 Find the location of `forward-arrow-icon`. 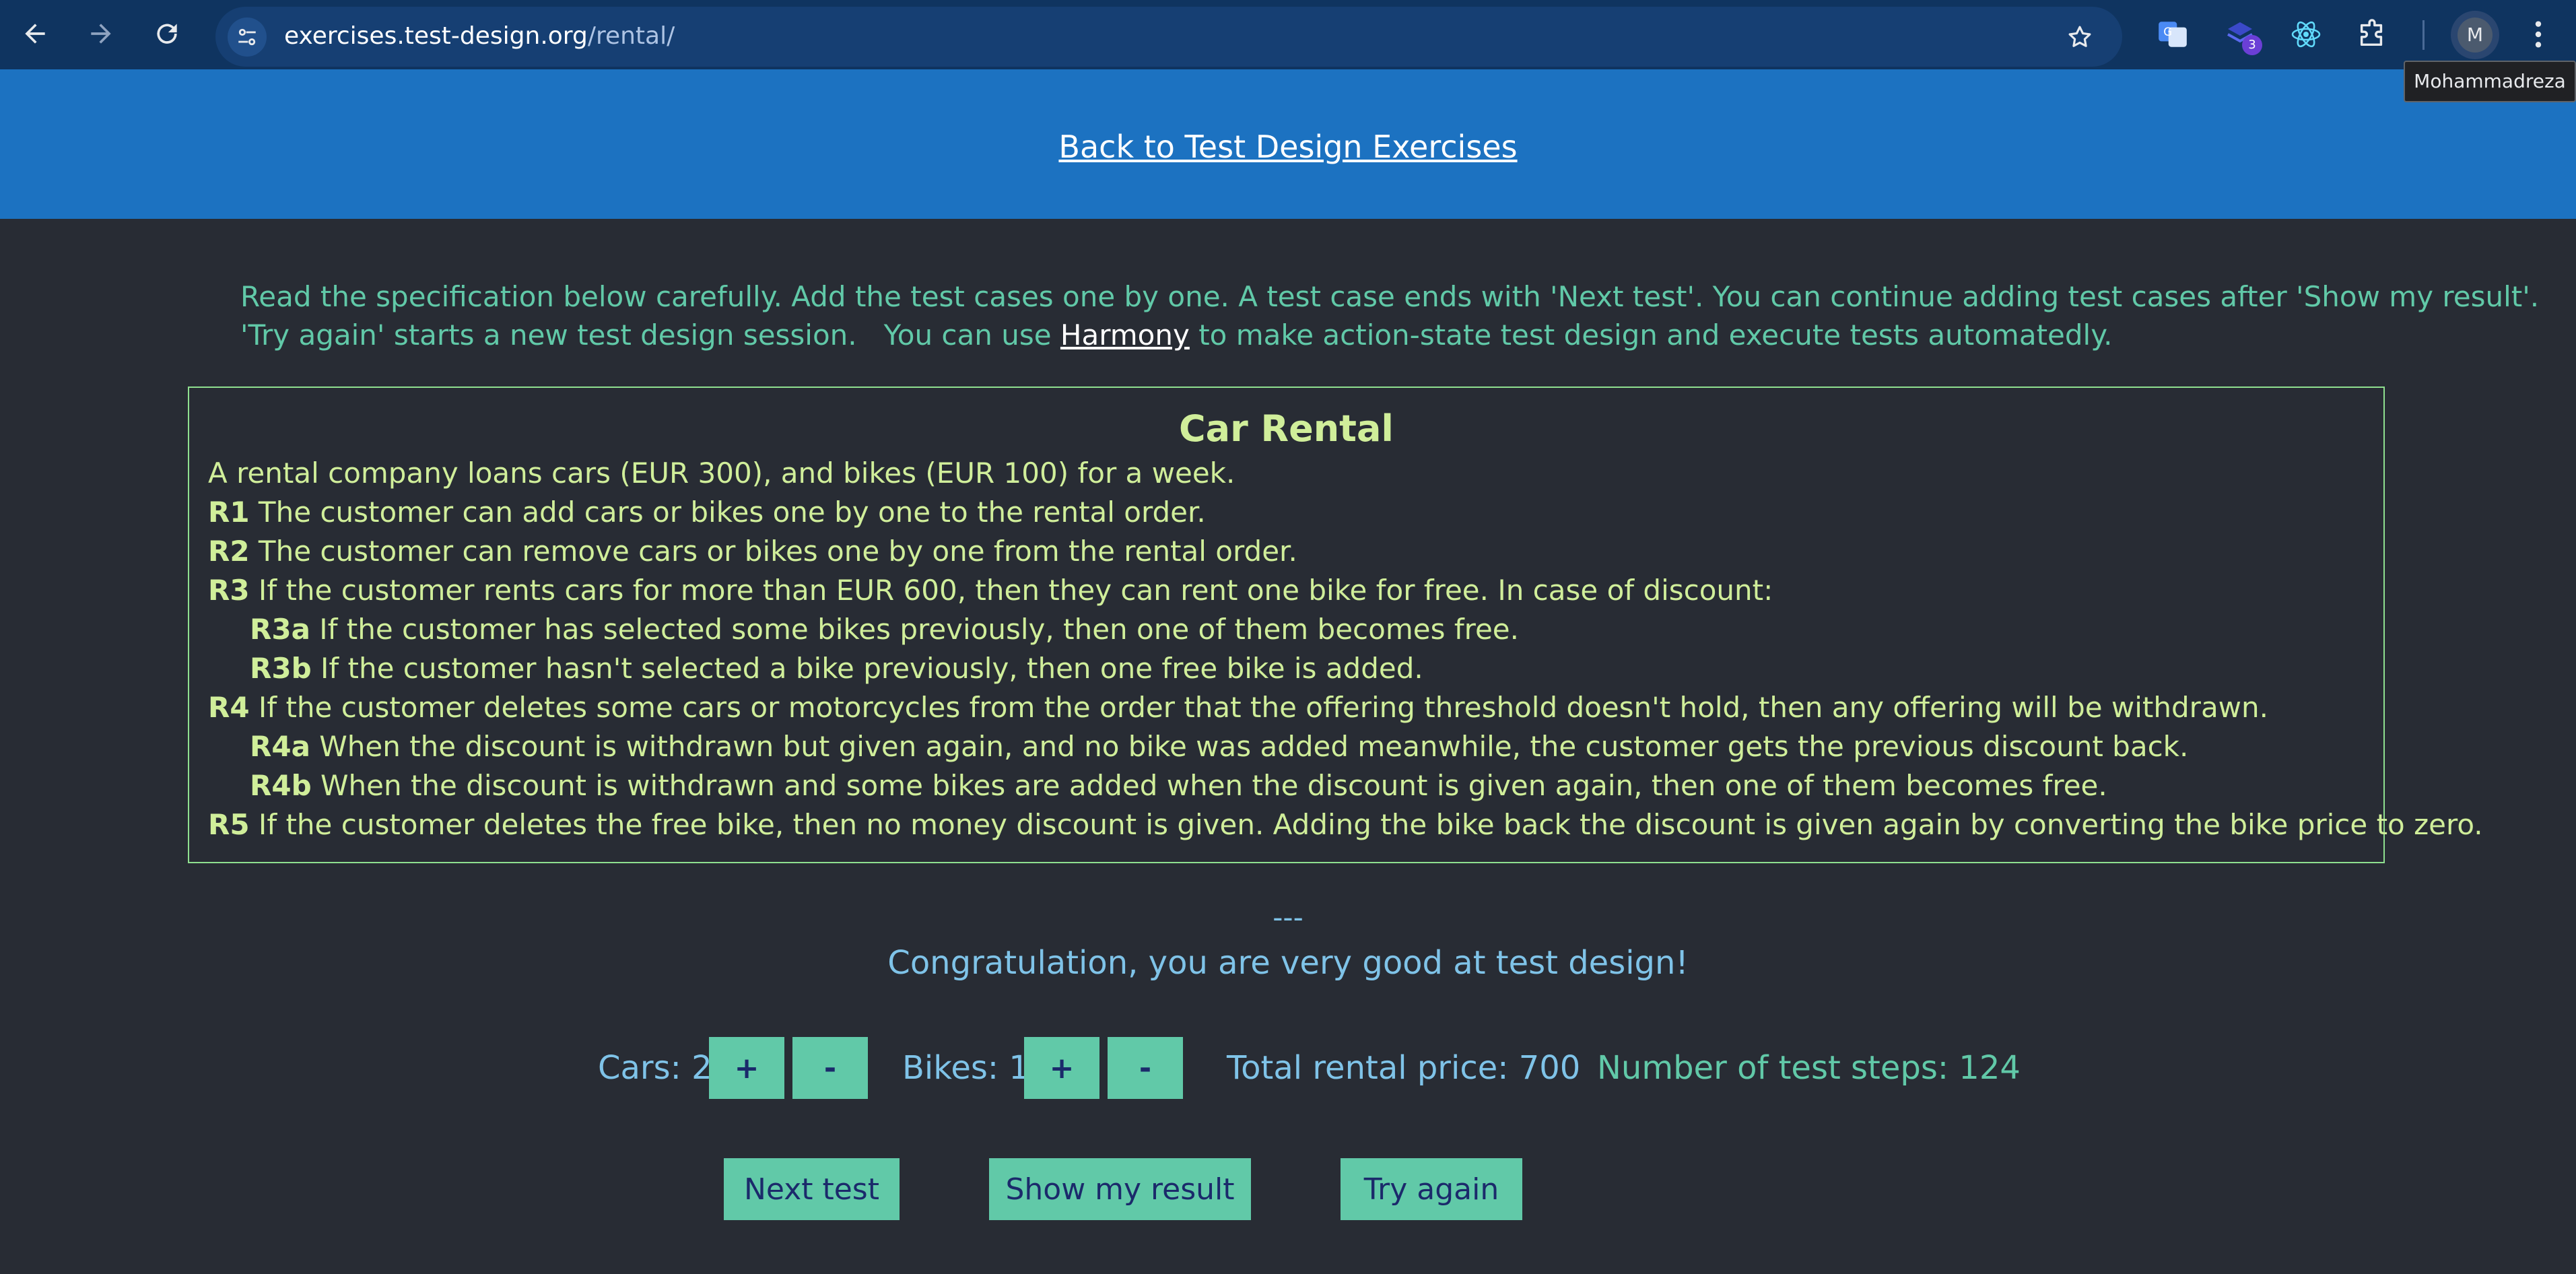

forward-arrow-icon is located at coordinates (101, 34).